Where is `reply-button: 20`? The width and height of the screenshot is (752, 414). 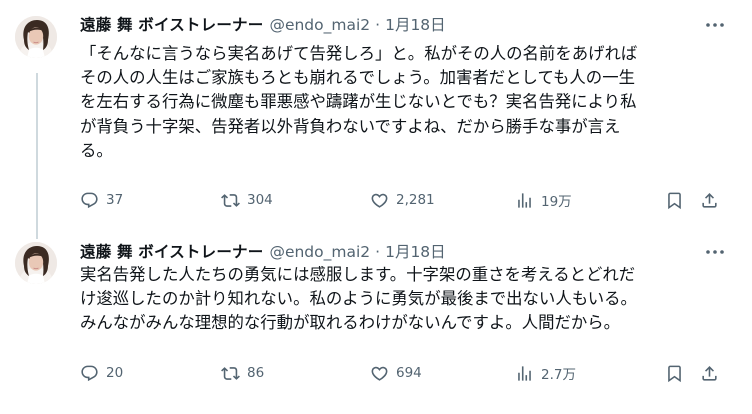 reply-button: 20 is located at coordinates (101, 373).